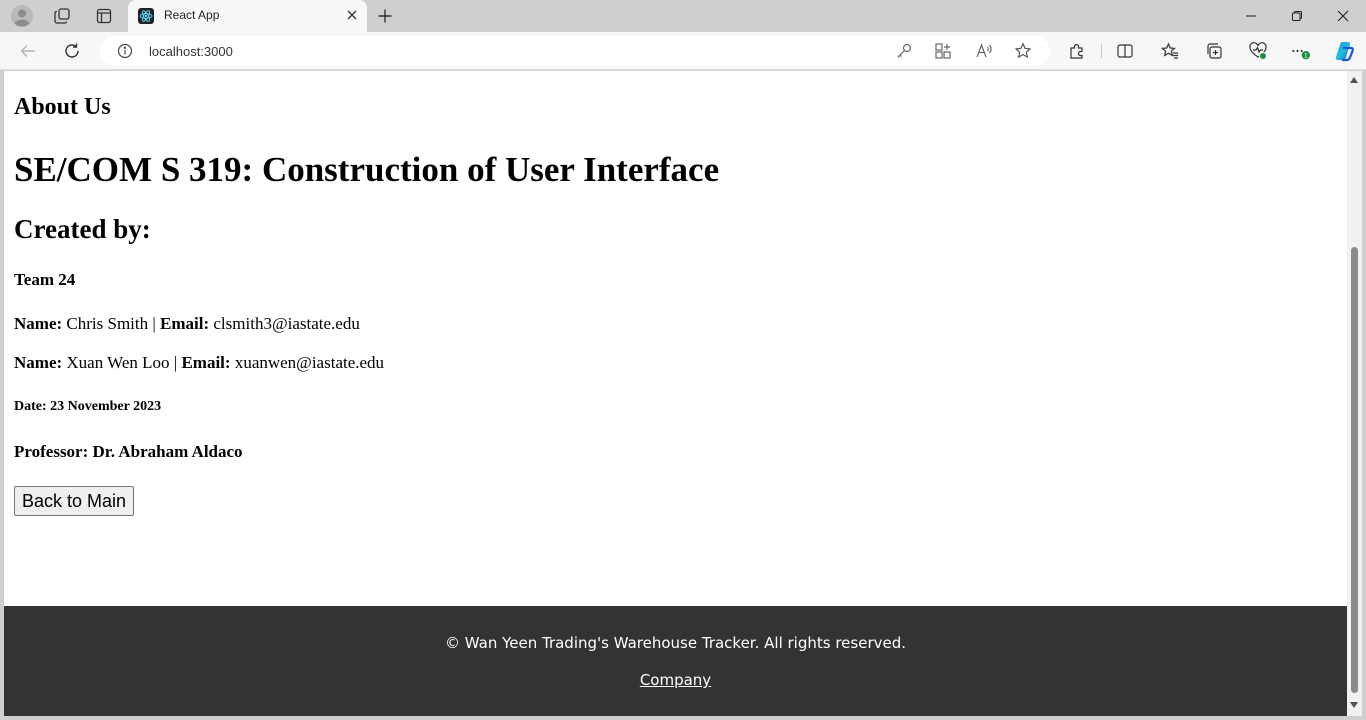  What do you see at coordinates (904, 51) in the screenshot?
I see `key-icon` at bounding box center [904, 51].